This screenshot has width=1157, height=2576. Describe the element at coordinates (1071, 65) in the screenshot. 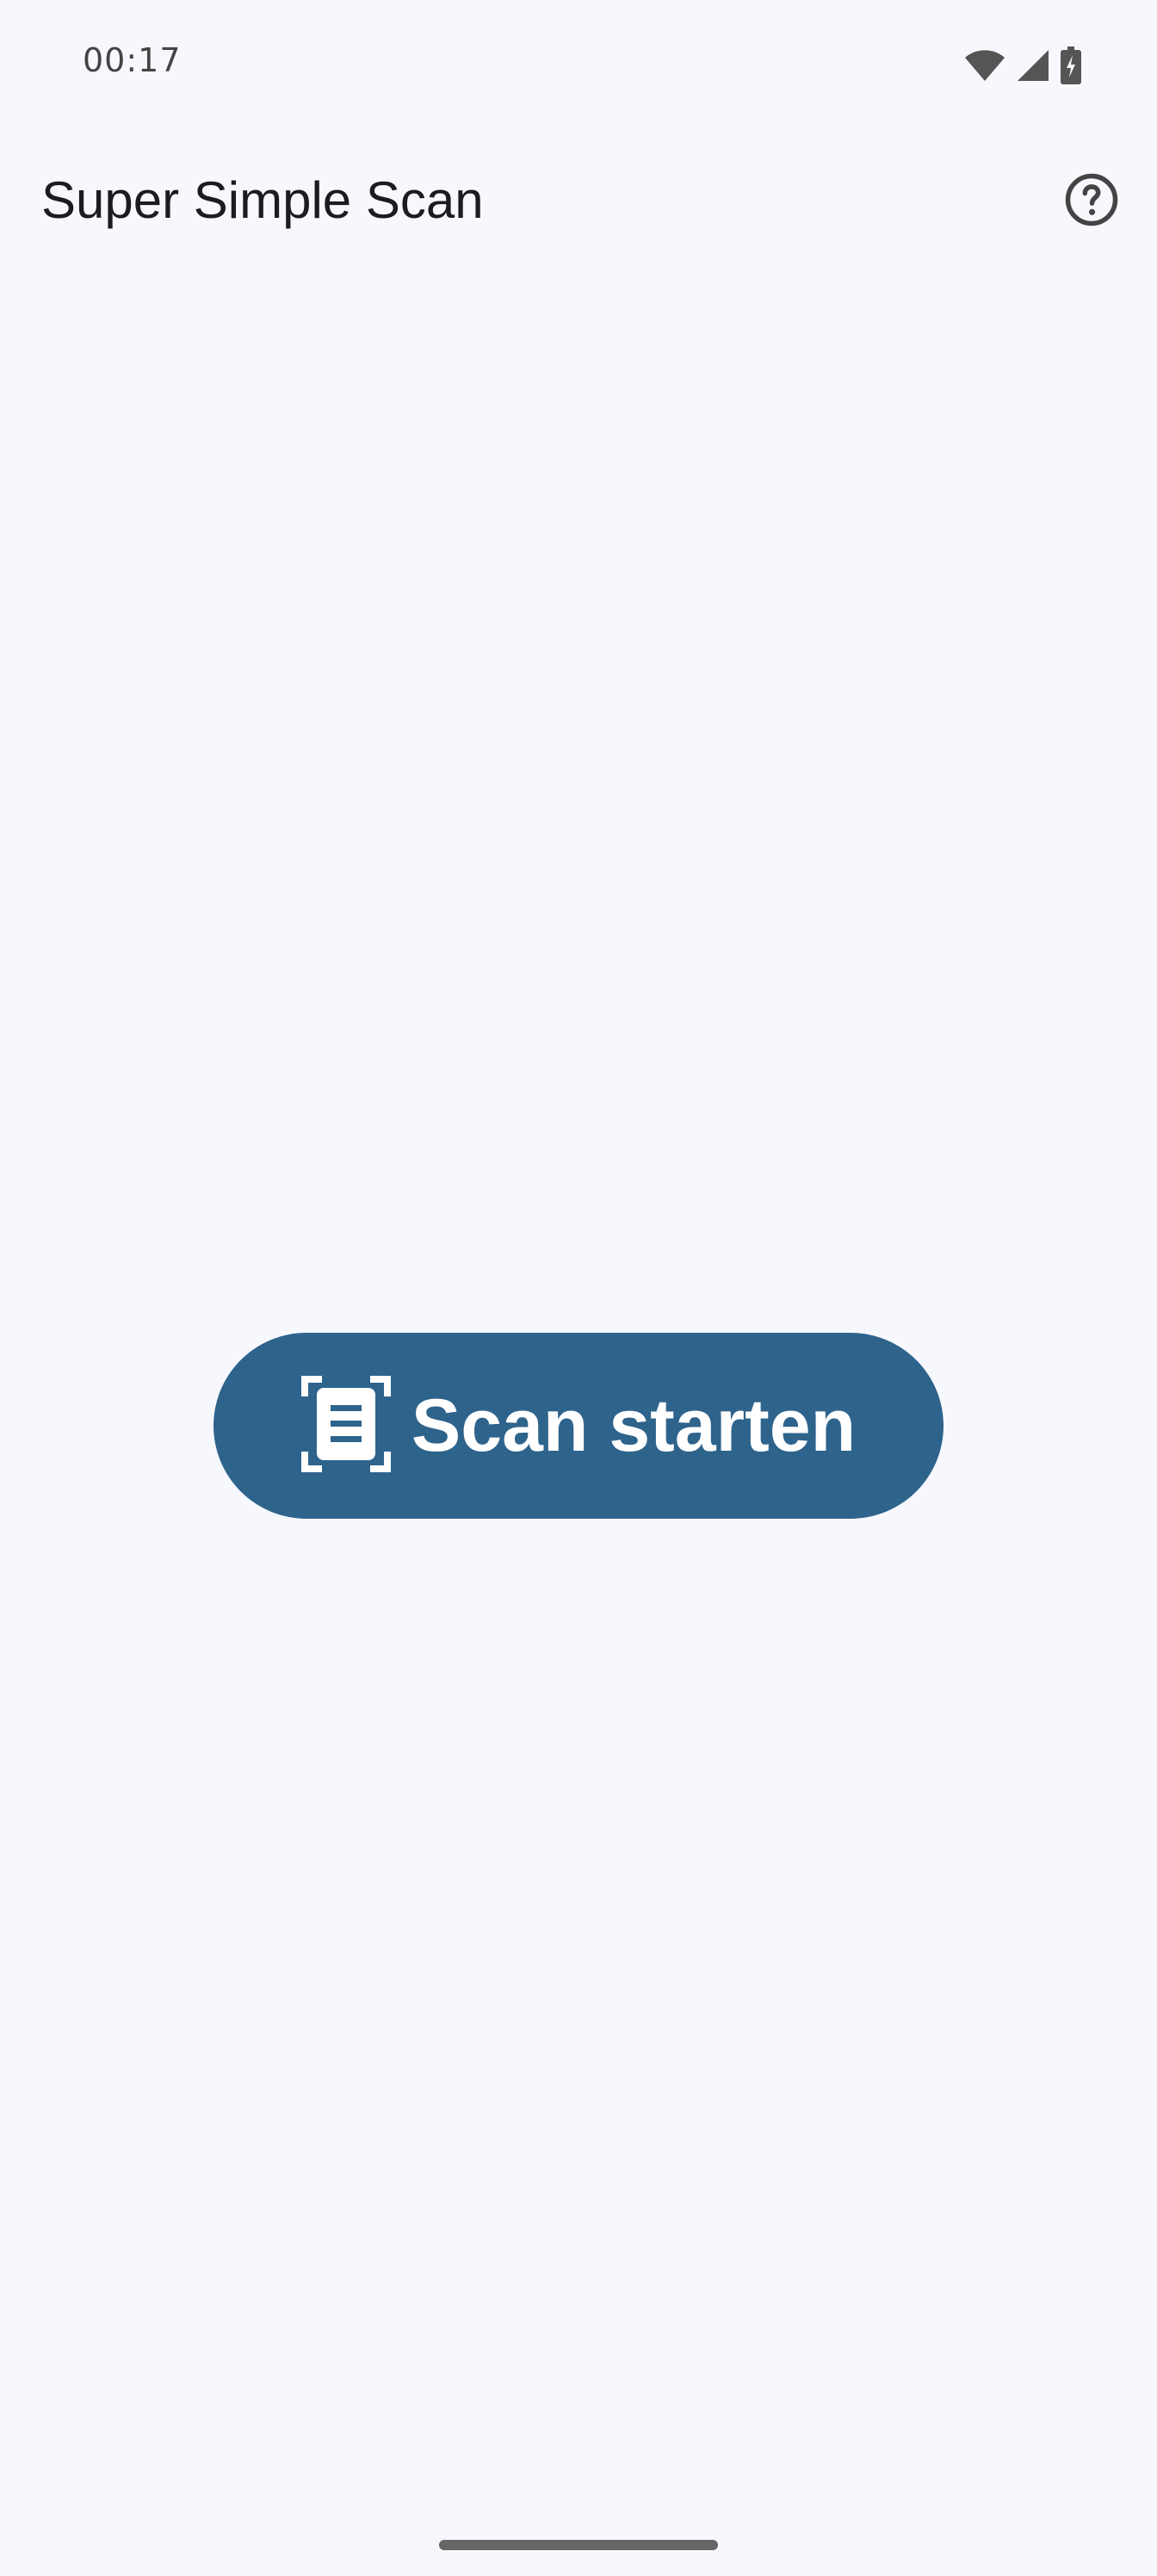

I see `battery-charging-icon` at that location.